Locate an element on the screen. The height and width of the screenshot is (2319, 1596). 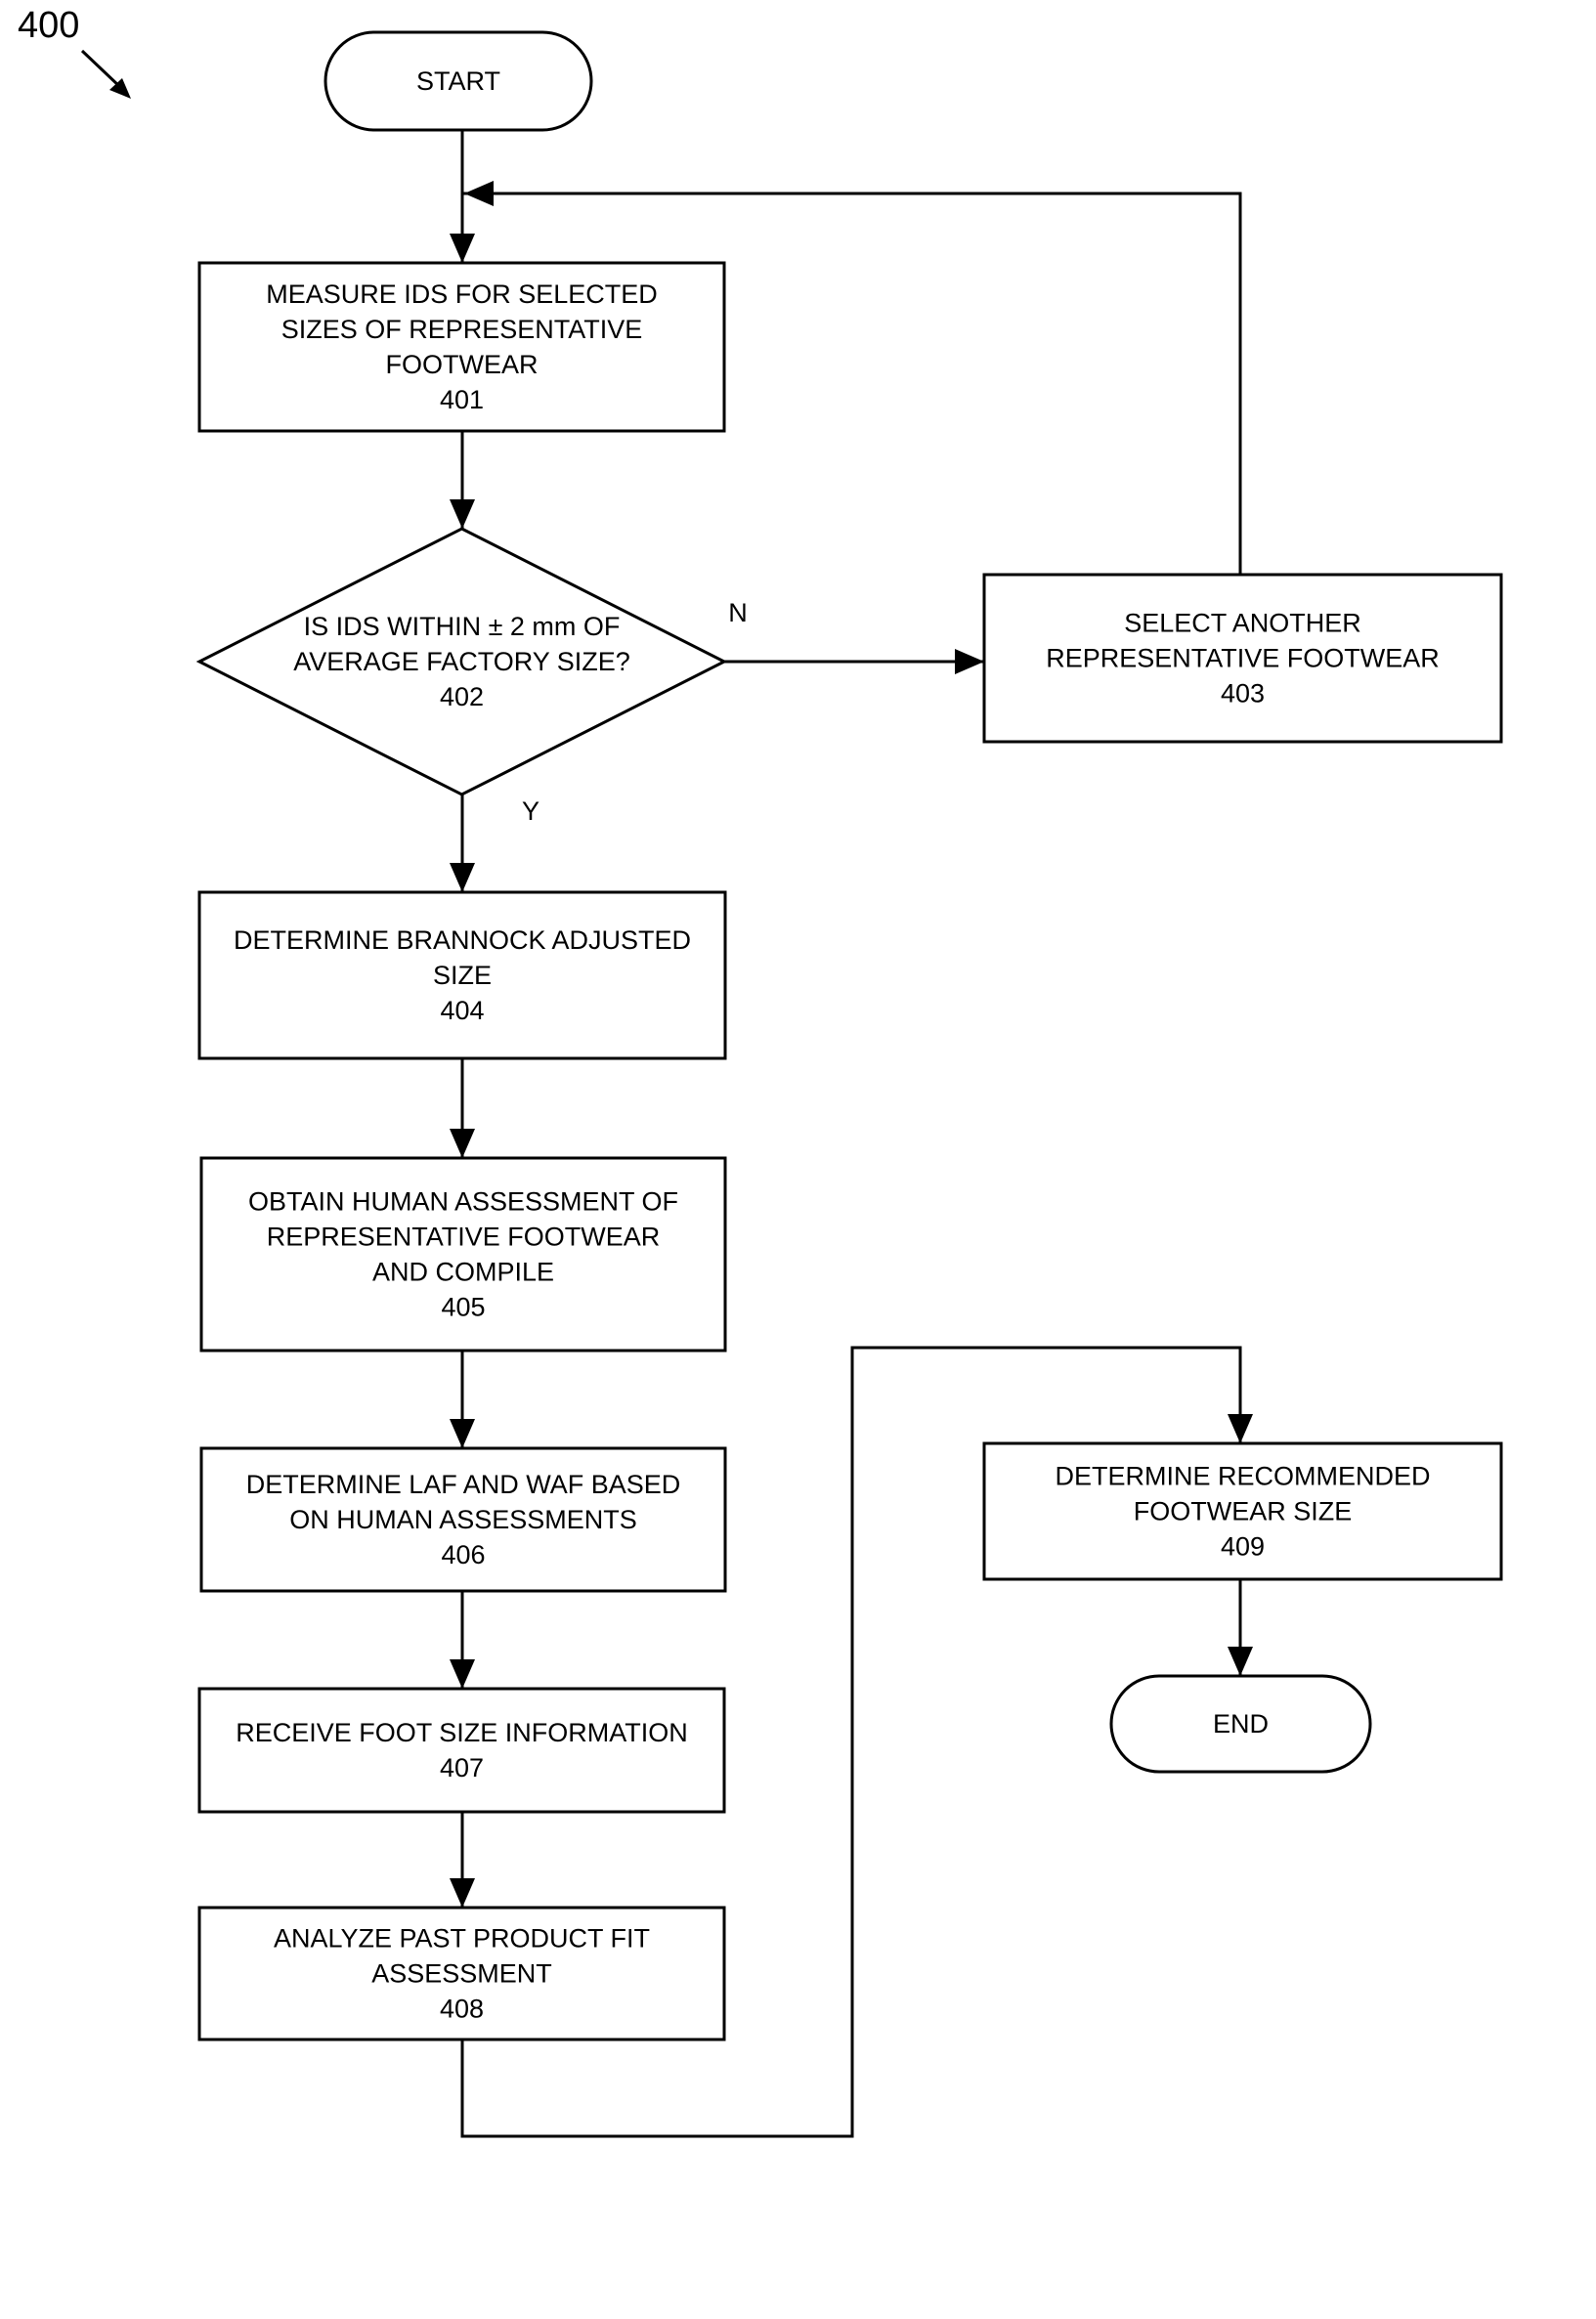
step-number: 402 is located at coordinates (462, 696).